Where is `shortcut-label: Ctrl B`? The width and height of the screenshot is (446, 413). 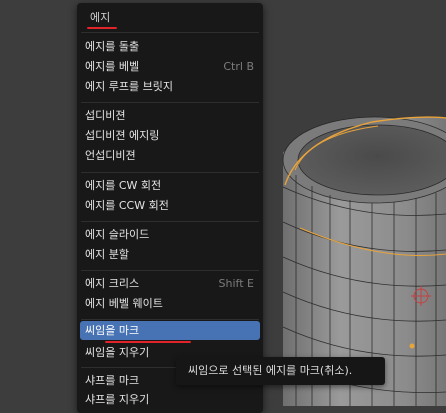
shortcut-label: Ctrl B is located at coordinates (238, 66).